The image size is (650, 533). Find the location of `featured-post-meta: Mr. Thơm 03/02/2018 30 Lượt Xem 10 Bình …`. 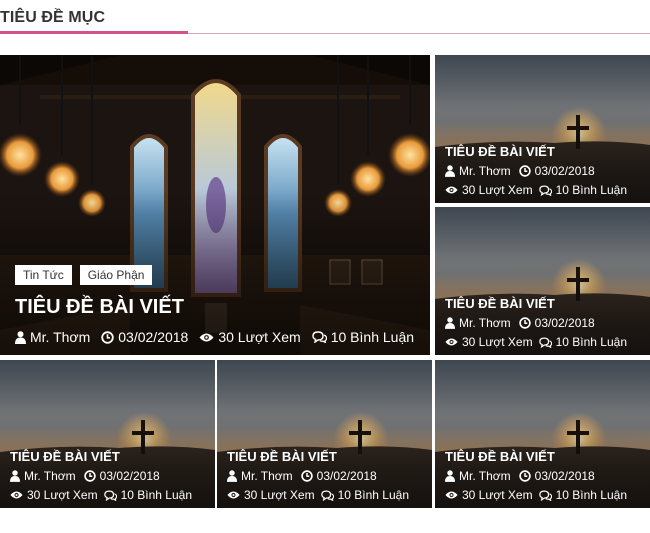

featured-post-meta: Mr. Thơm 03/02/2018 30 Lượt Xem 10 Bình … is located at coordinates (214, 337).